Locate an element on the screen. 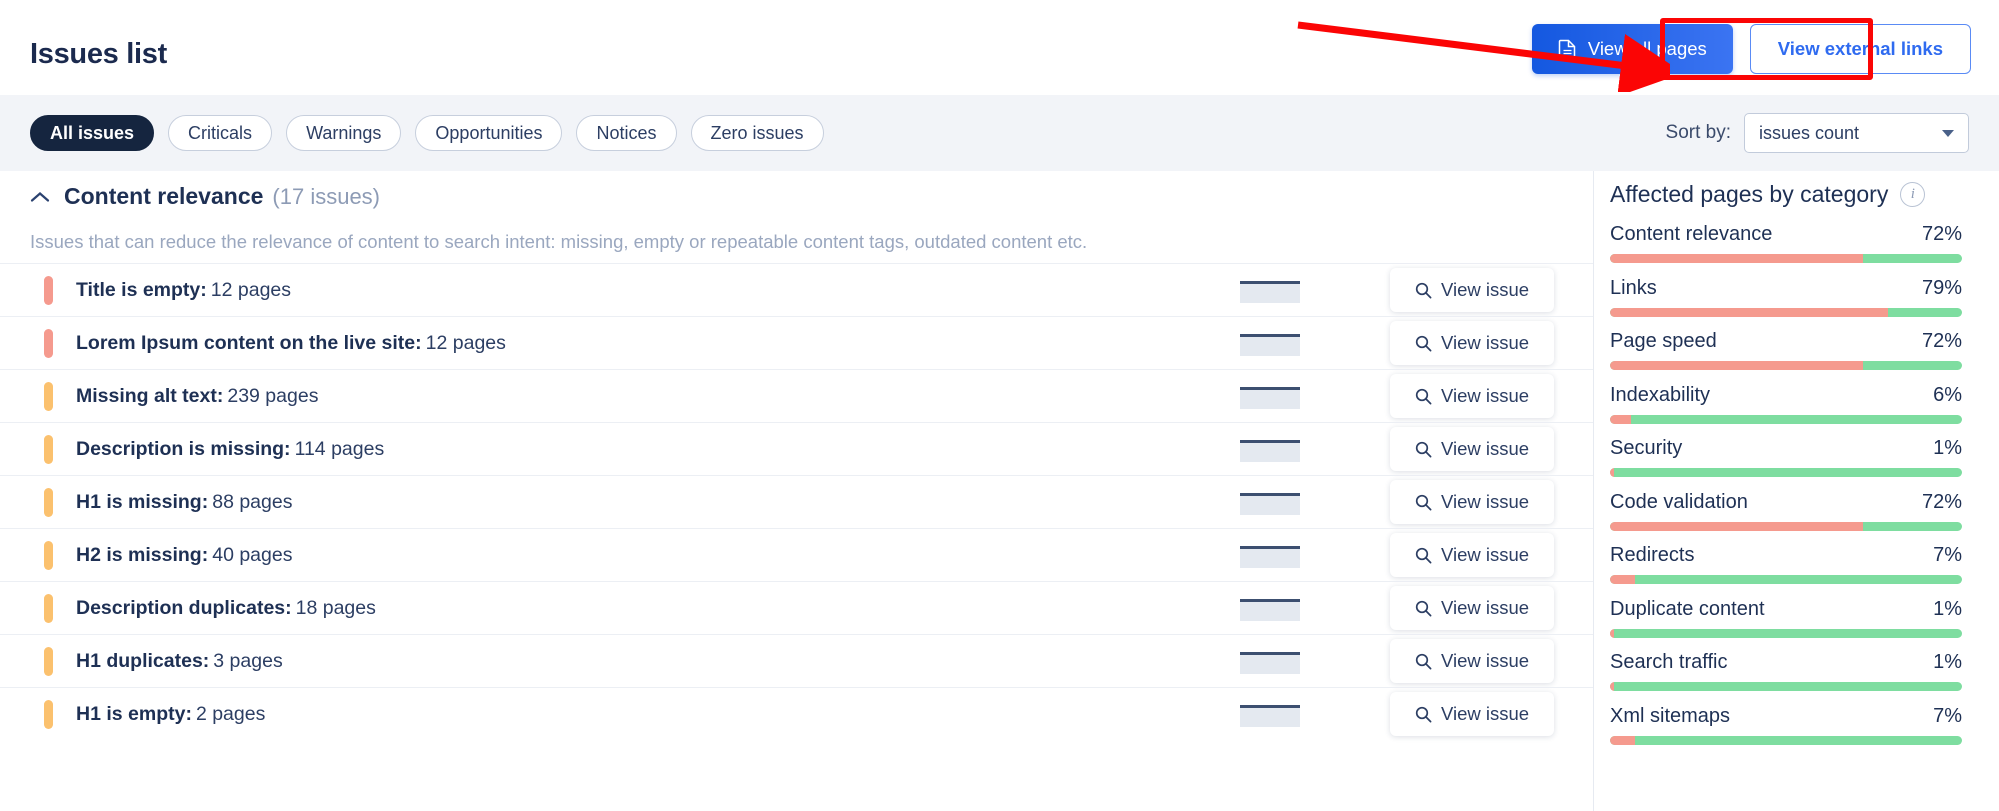  view-all-pages-button: View all pages is located at coordinates (1632, 49).